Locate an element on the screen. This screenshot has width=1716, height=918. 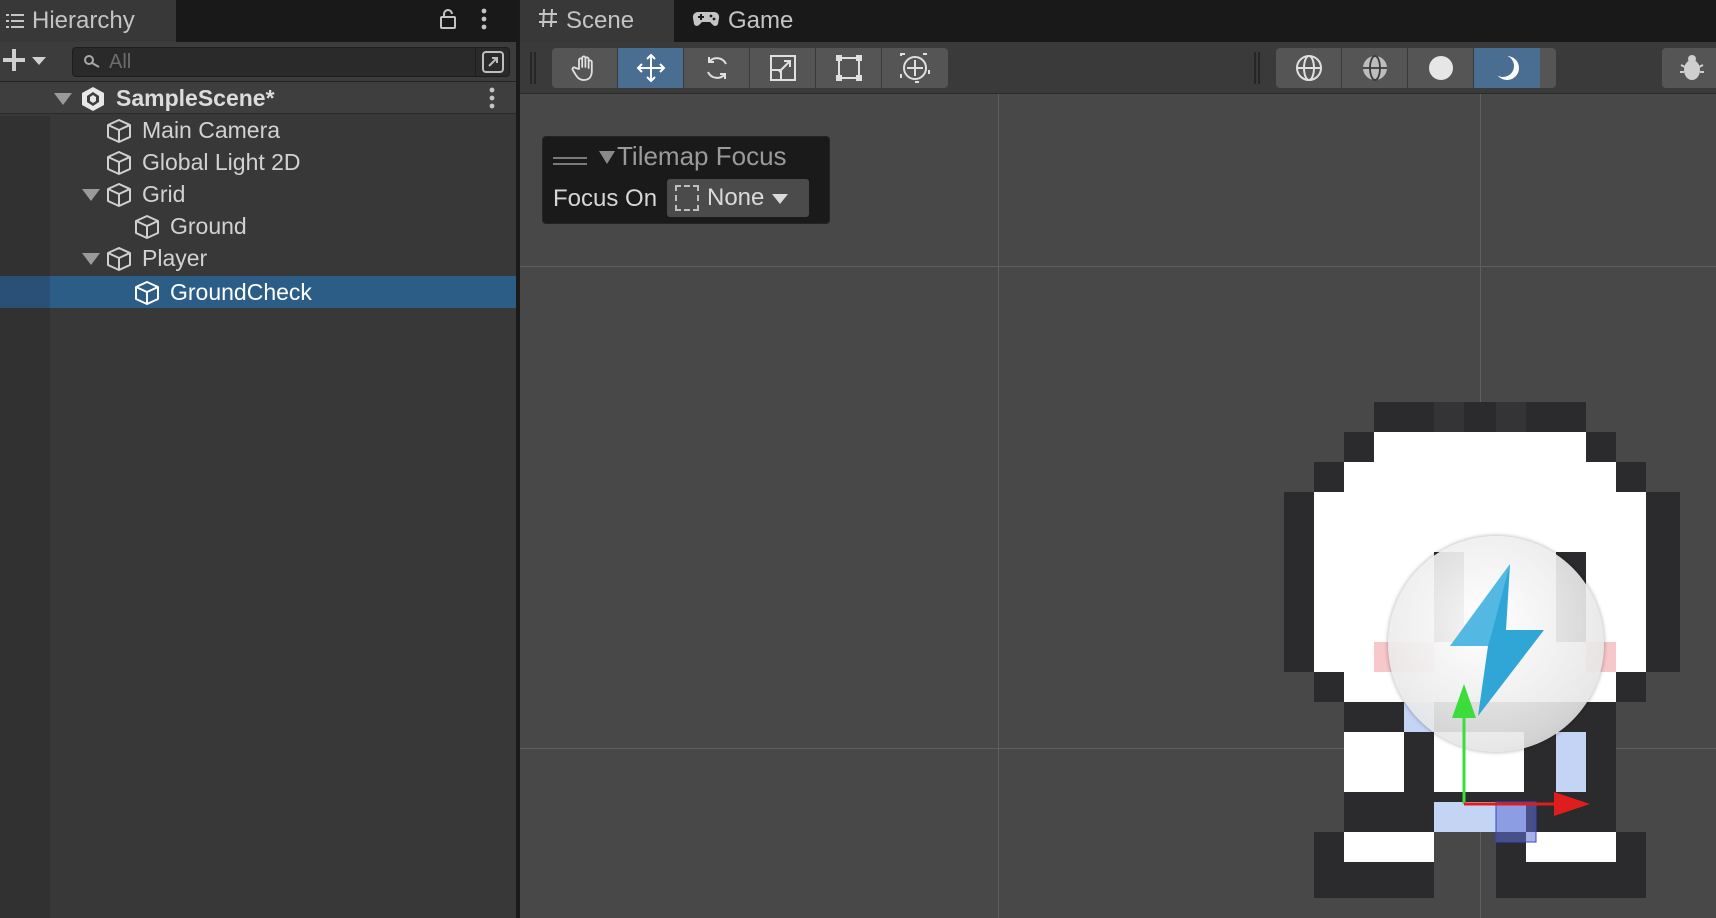
hand-tool-button is located at coordinates (585, 68).